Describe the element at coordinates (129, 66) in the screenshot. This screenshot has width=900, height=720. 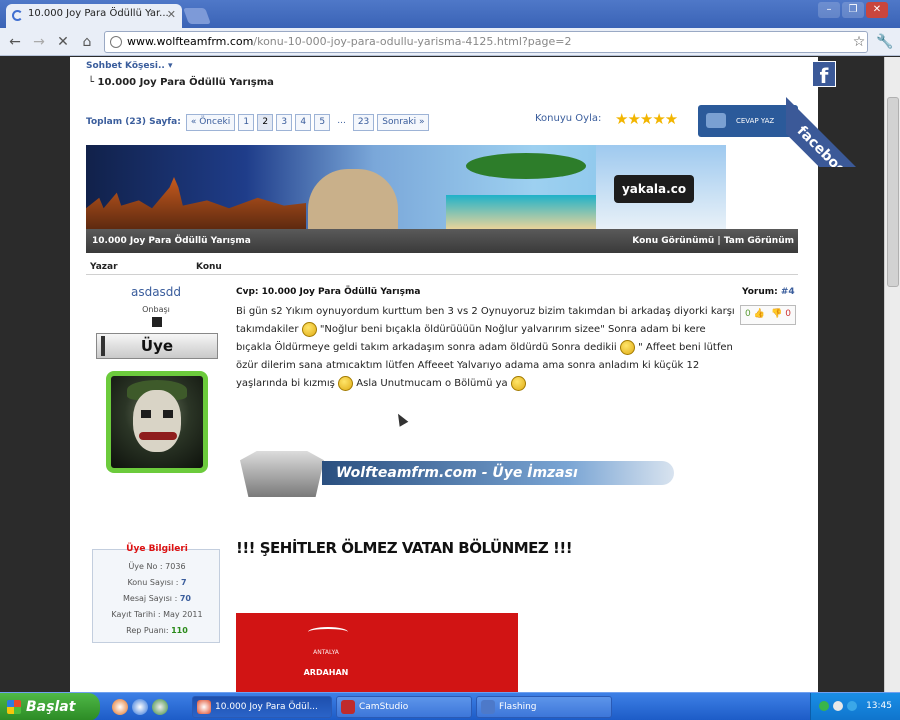
I see `breadcrumb-parent: Sohbet Köşesi.. ▾` at that location.